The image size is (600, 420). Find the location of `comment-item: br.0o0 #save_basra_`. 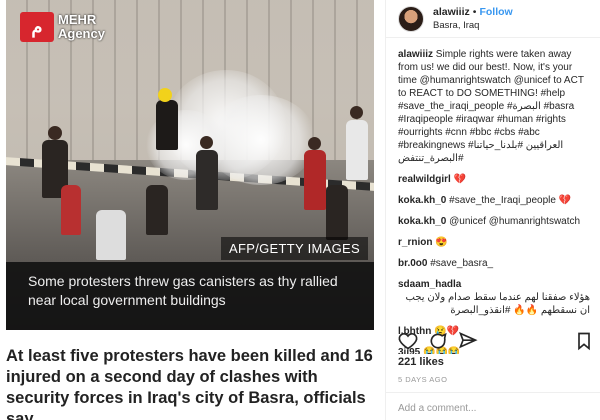

comment-item: br.0o0 #save_basra_ is located at coordinates (494, 263).